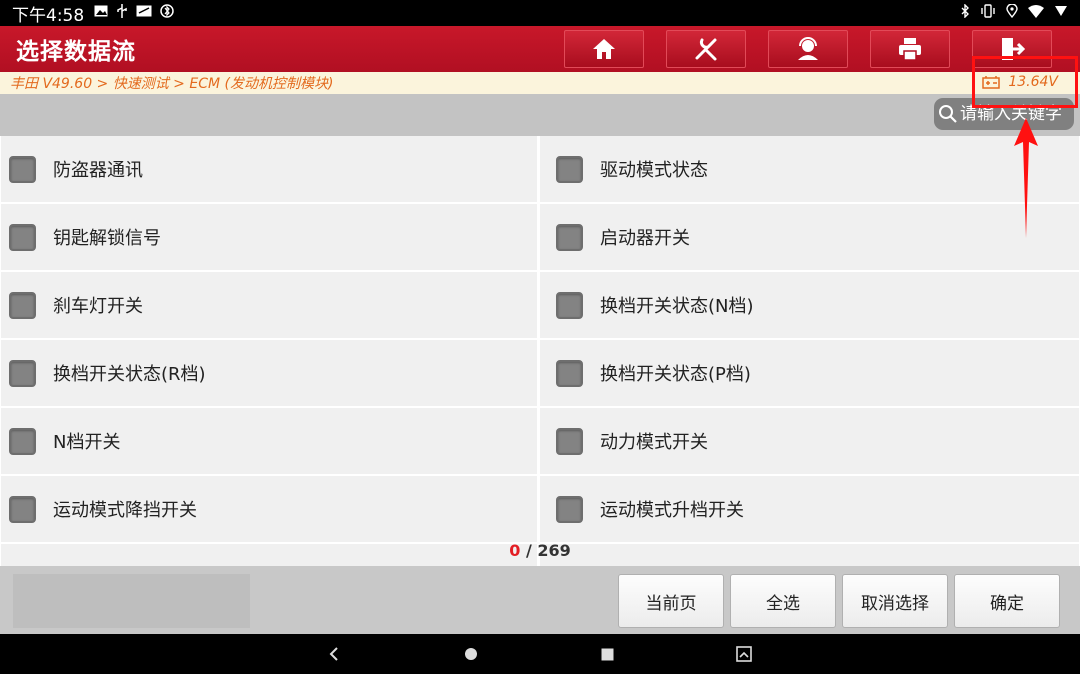  I want to click on clock: 下午4:58, so click(48, 15).